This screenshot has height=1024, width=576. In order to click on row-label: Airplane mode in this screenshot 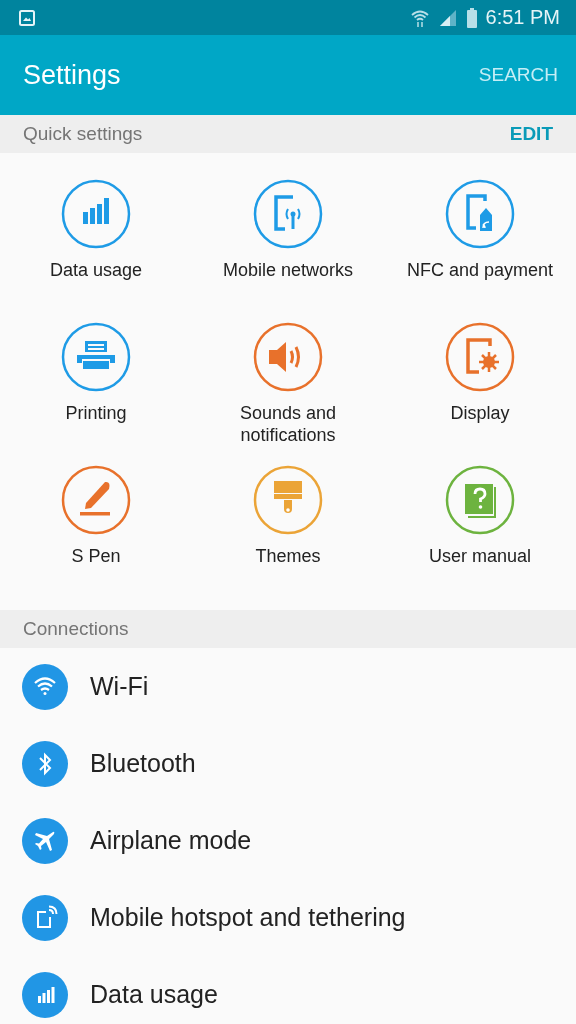, I will do `click(171, 840)`.